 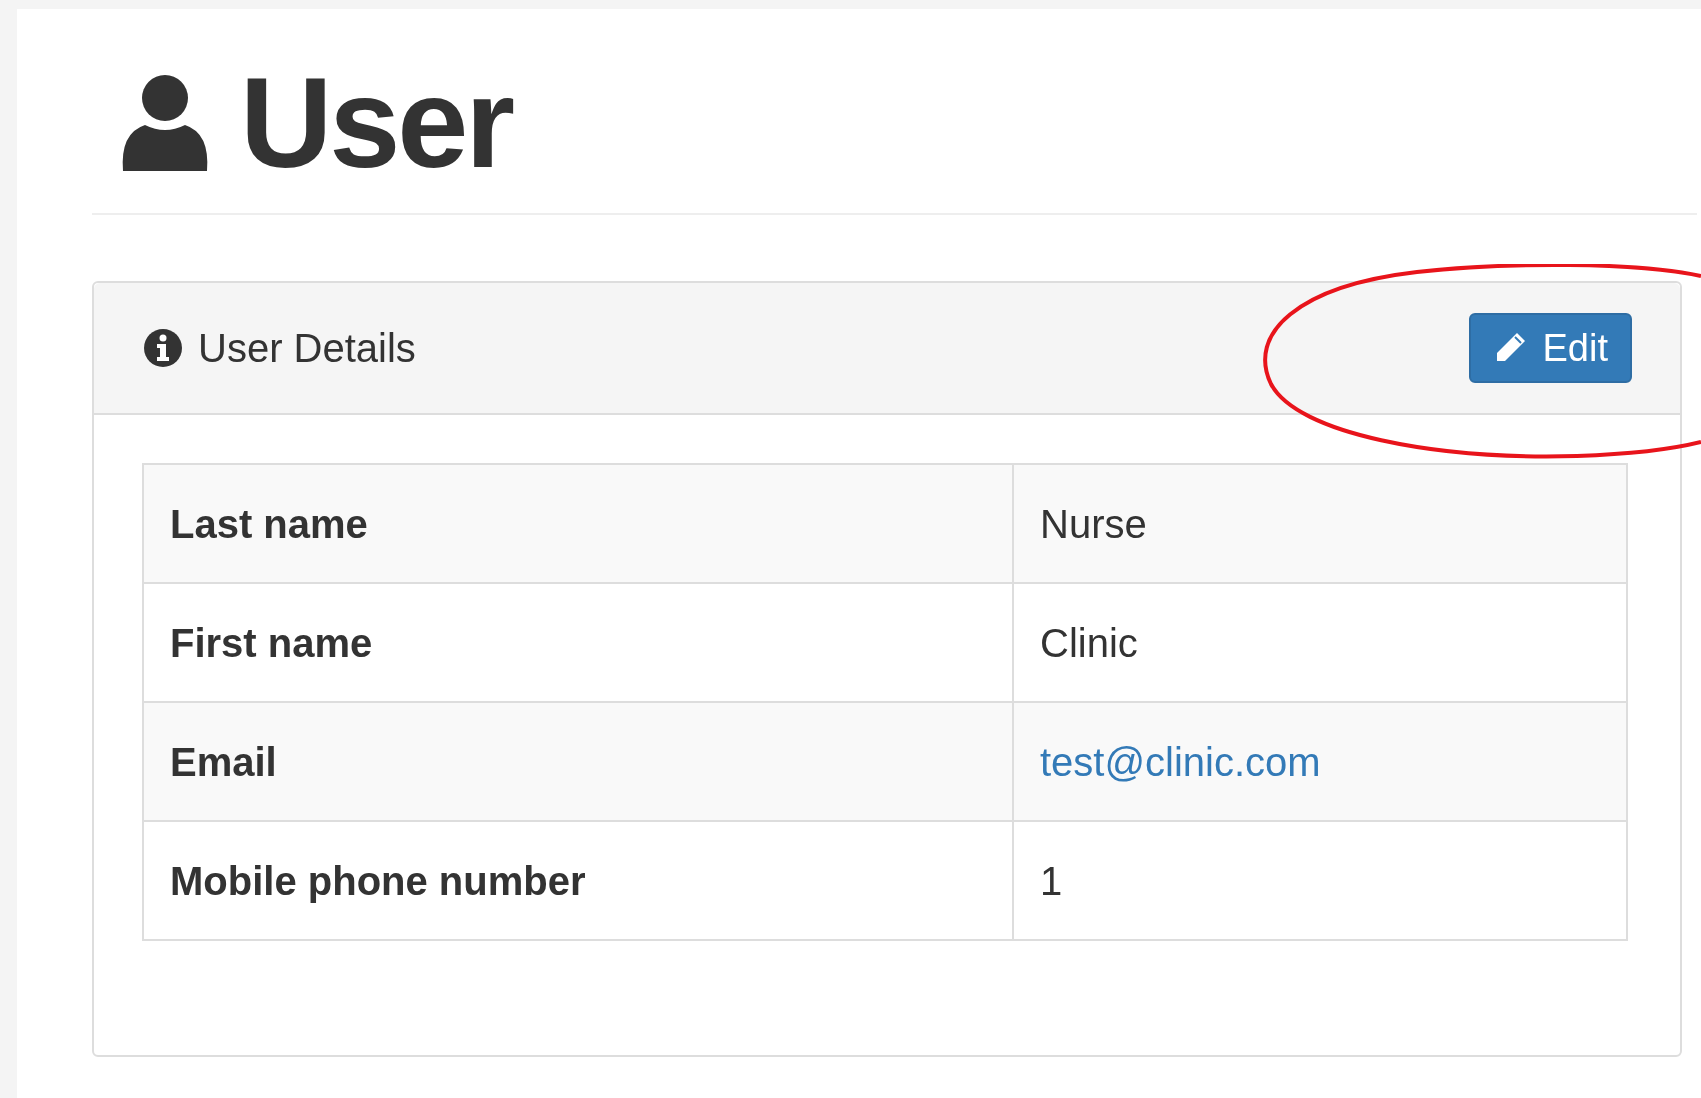 I want to click on edit-button: Edit, so click(x=1550, y=348).